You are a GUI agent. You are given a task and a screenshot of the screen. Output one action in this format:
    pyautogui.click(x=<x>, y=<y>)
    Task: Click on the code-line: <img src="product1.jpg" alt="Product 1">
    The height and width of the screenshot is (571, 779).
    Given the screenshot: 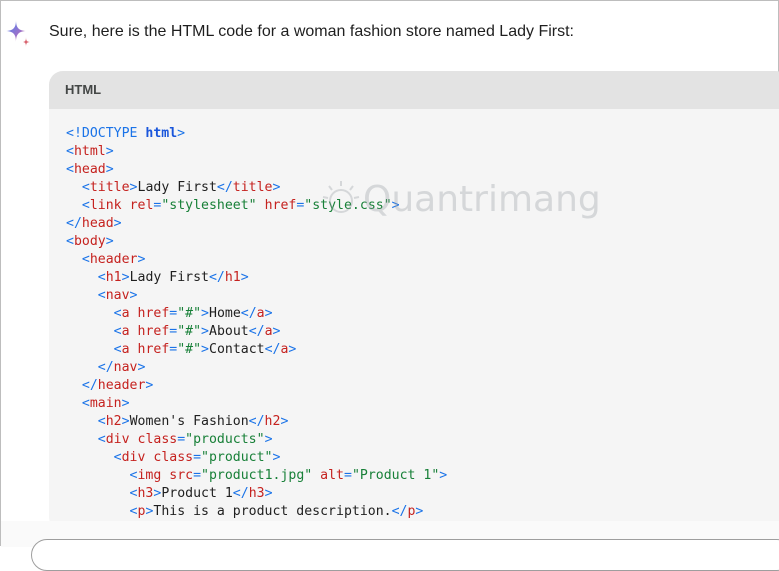 What is the action you would take?
    pyautogui.click(x=288, y=475)
    